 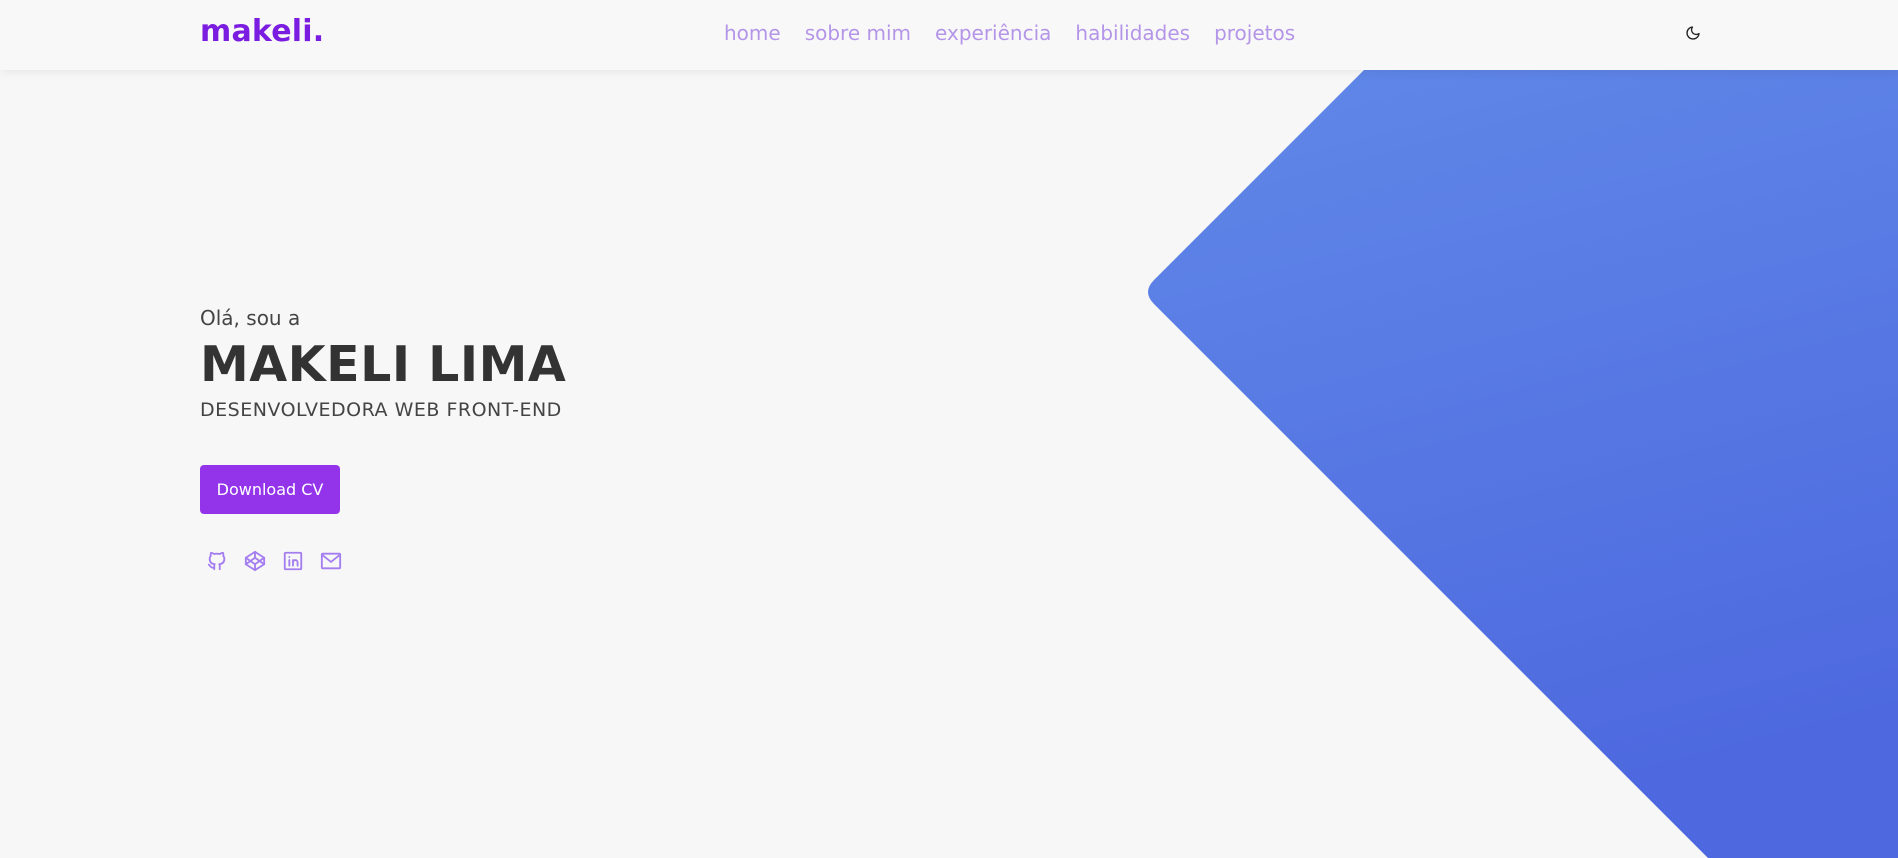 I want to click on github-icon, so click(x=217, y=561).